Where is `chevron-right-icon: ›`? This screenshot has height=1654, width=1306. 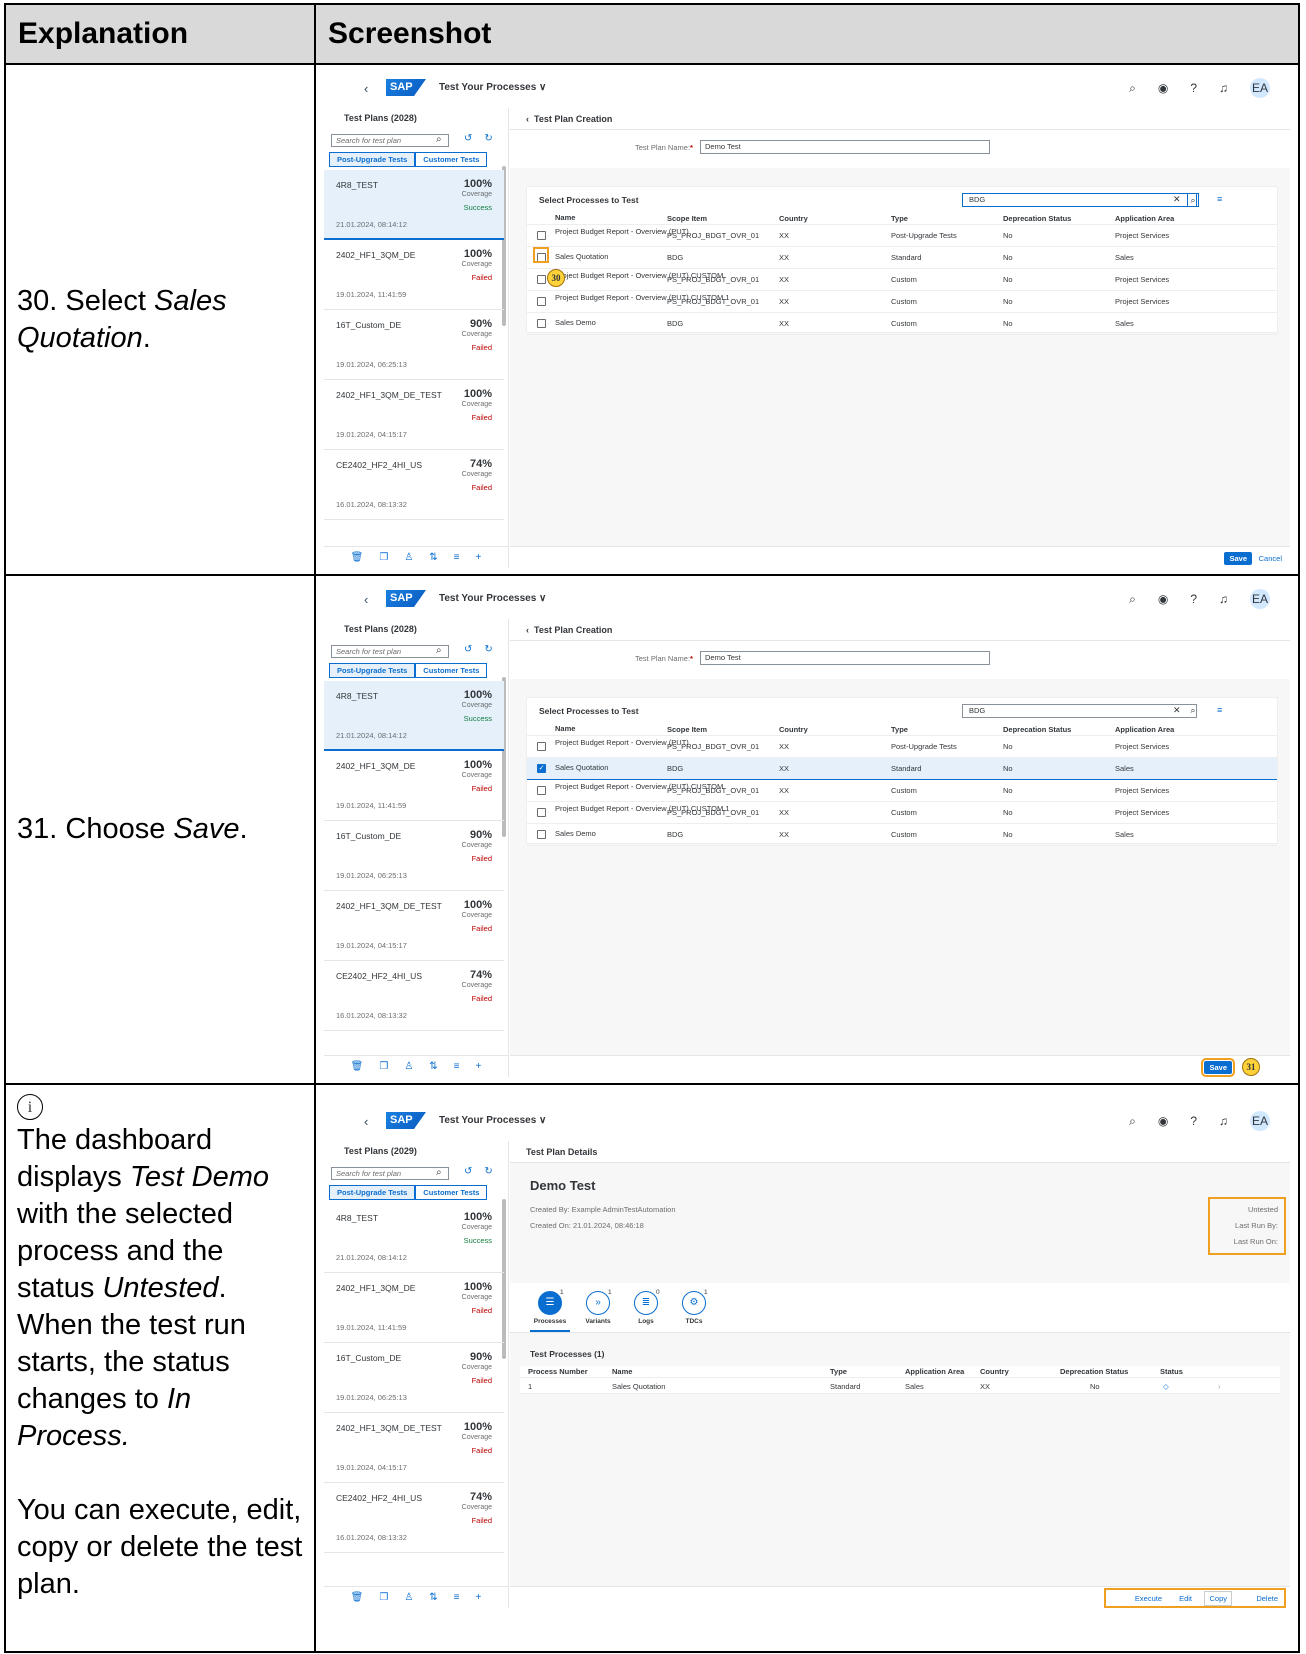
chevron-right-icon: › is located at coordinates (1219, 1386).